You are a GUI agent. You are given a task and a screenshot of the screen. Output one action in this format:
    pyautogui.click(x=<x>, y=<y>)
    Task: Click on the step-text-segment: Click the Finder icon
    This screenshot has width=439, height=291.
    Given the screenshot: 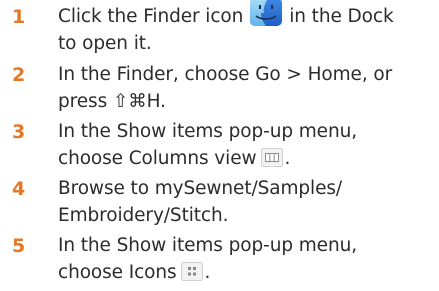 What is the action you would take?
    pyautogui.click(x=151, y=16)
    